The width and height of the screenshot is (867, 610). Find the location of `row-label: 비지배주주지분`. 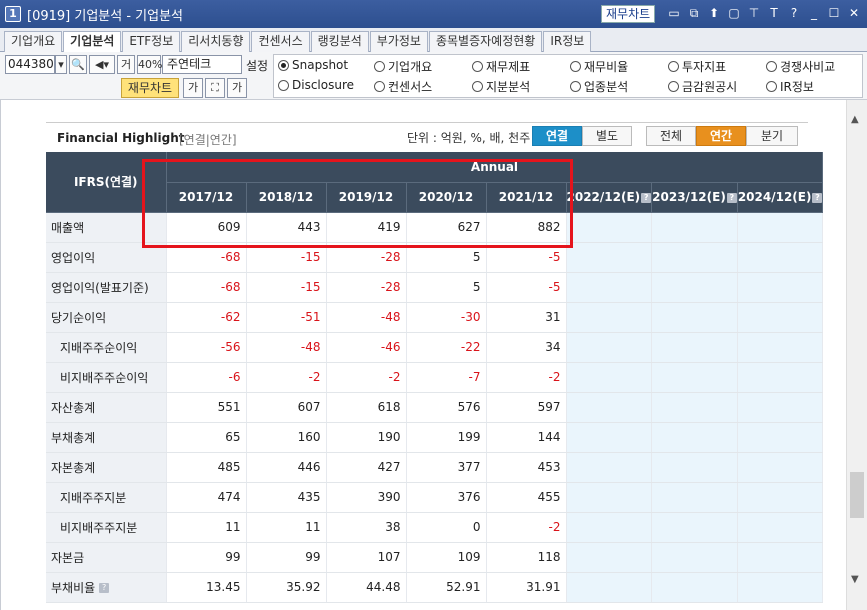

row-label: 비지배주주지분 is located at coordinates (106, 527).